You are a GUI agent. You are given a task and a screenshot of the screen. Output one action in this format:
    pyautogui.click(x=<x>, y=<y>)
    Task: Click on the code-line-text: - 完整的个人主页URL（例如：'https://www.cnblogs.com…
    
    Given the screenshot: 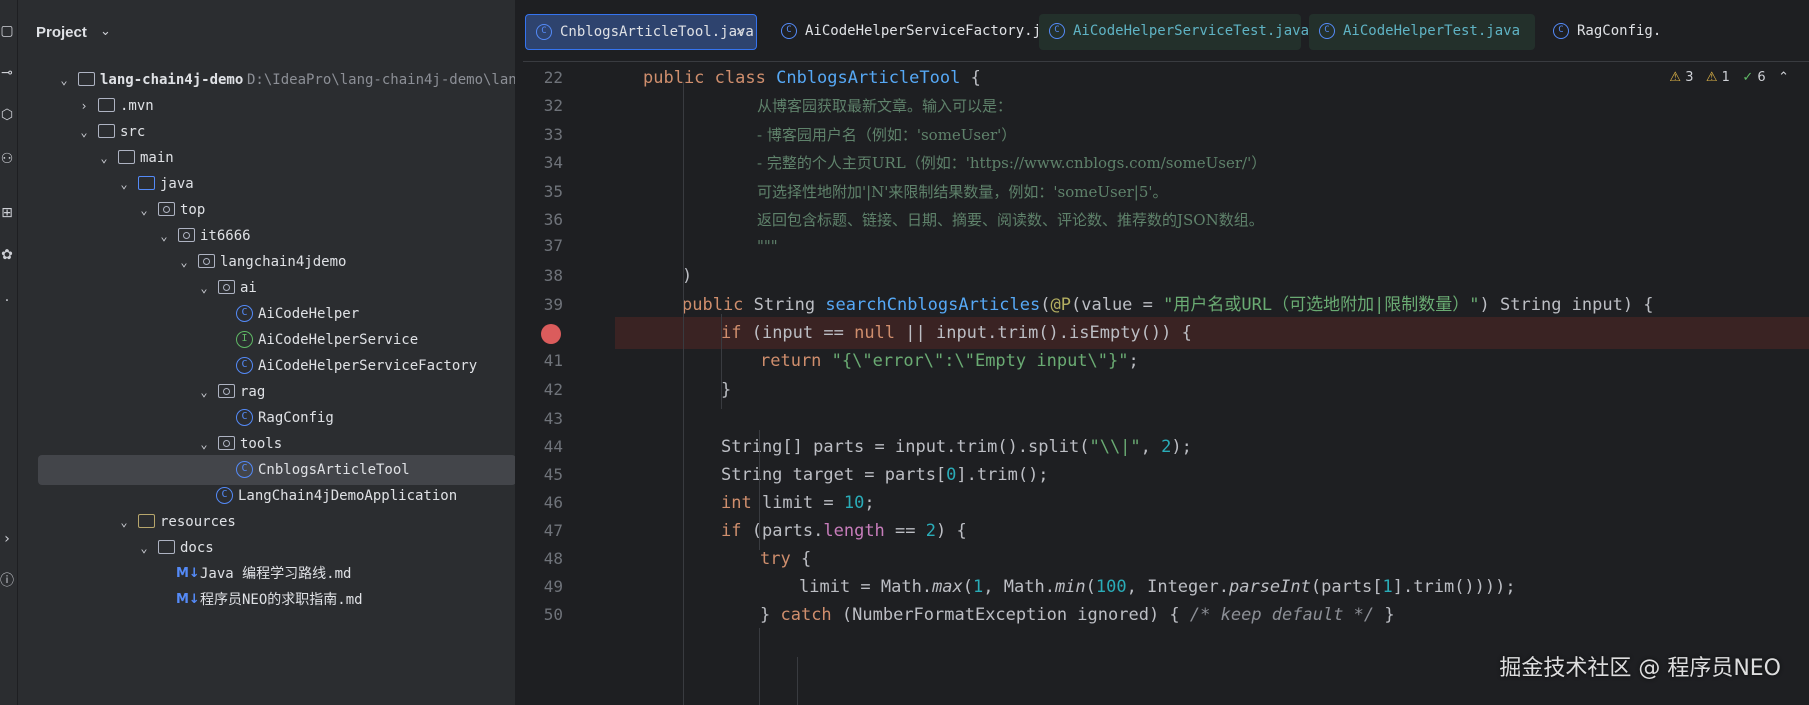 What is the action you would take?
    pyautogui.click(x=1012, y=163)
    